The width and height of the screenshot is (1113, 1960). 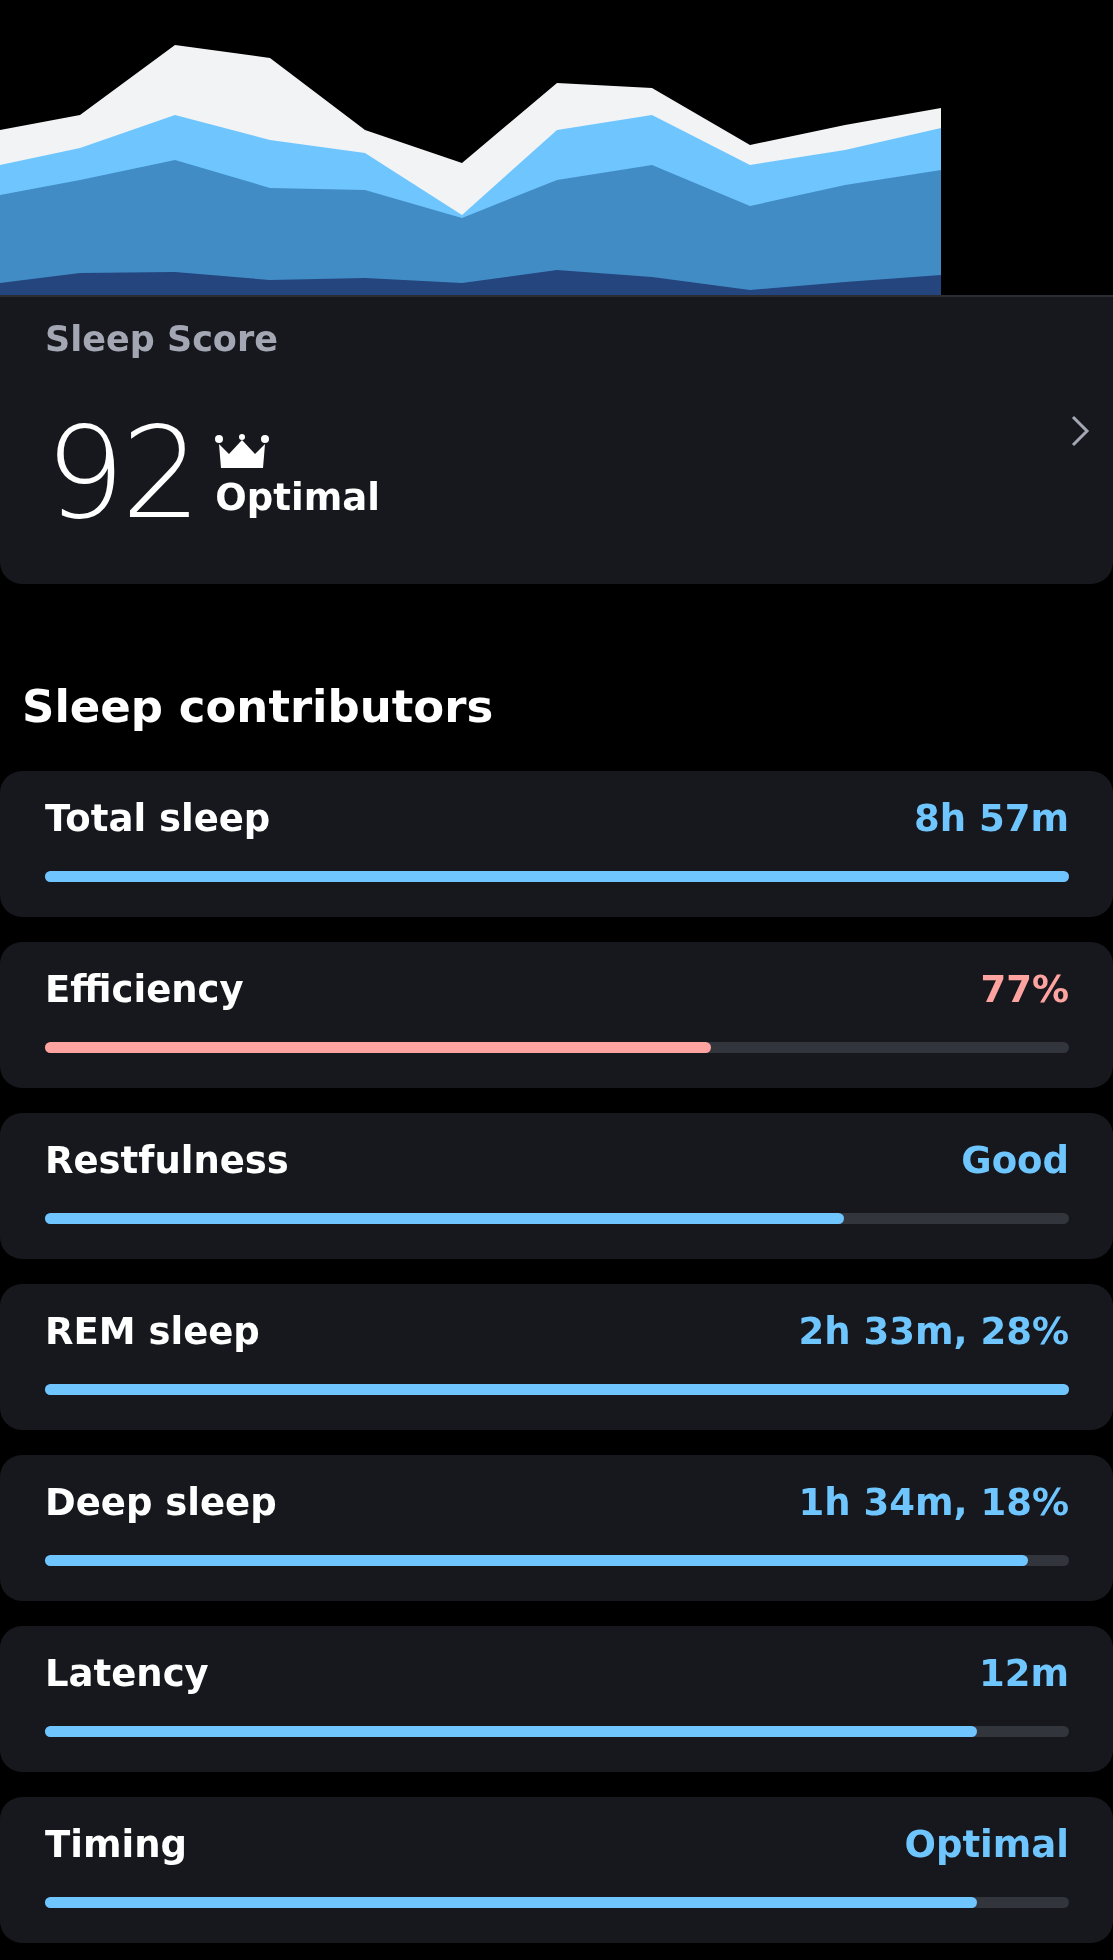 What do you see at coordinates (556, 1528) in the screenshot?
I see `contributor-card: Deep sleep 1h 34m, 18%` at bounding box center [556, 1528].